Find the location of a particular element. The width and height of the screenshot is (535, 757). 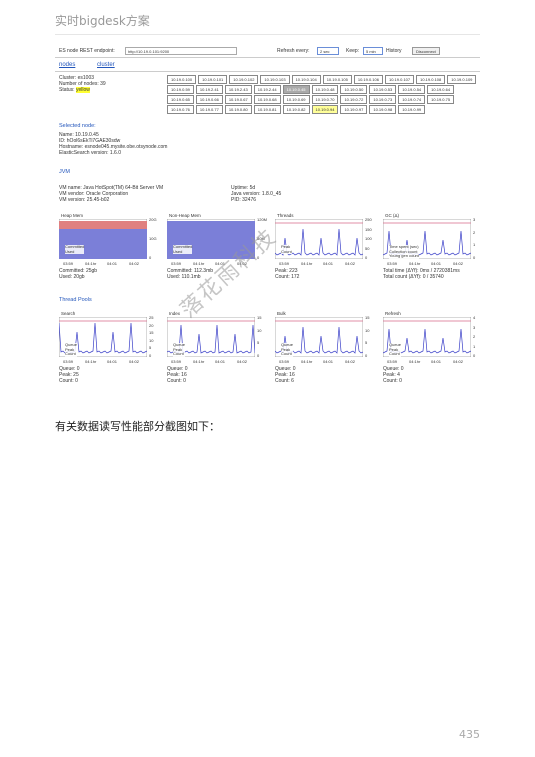

y-tick-label: 4 is located at coordinates (474, 317).